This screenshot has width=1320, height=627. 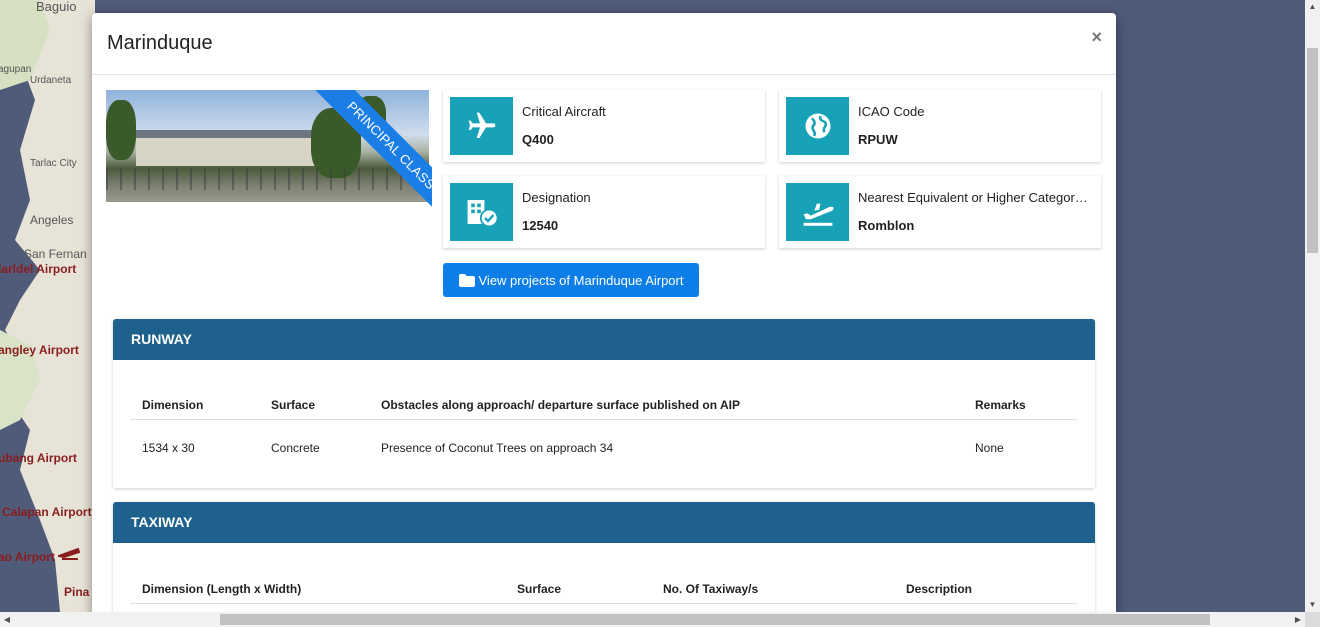 I want to click on horizontal-scrollbar: ◀ ▶, so click(x=652, y=619).